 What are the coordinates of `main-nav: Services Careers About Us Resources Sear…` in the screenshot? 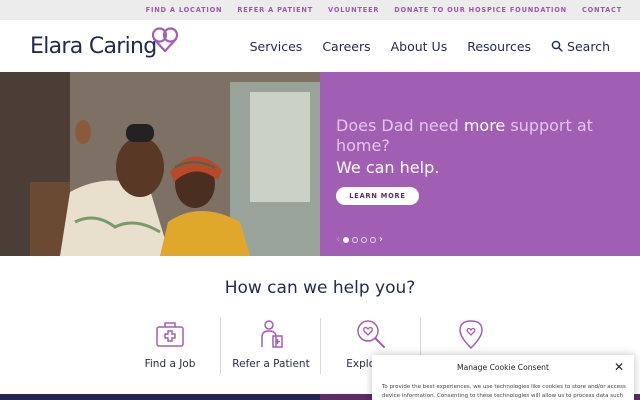 It's located at (430, 46).